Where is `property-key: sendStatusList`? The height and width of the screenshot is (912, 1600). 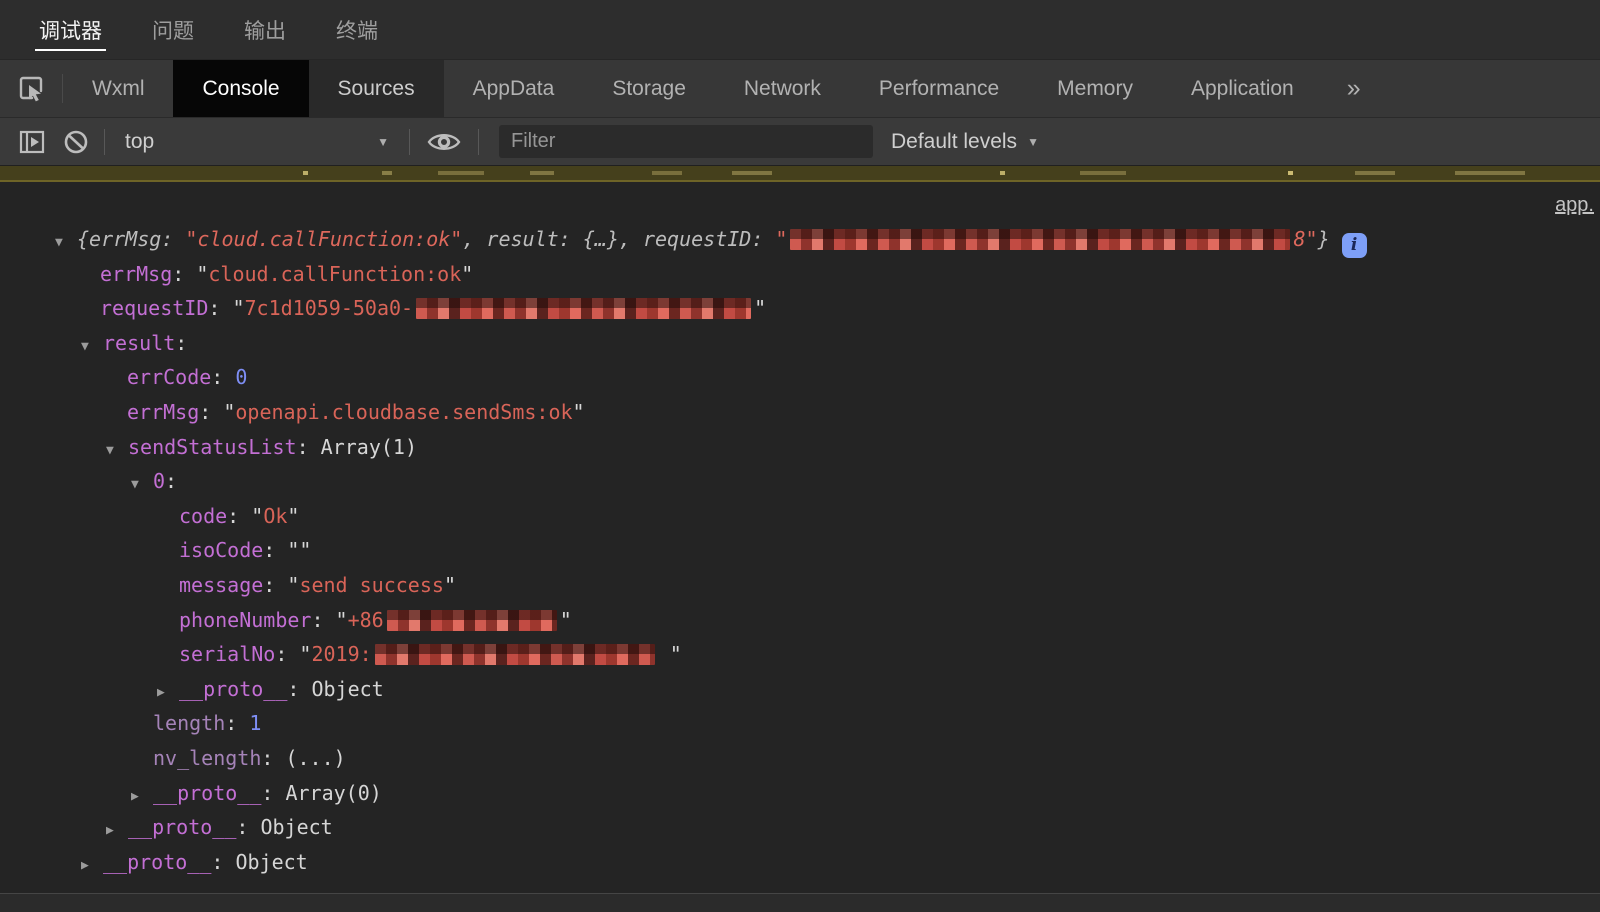
property-key: sendStatusList is located at coordinates (212, 446).